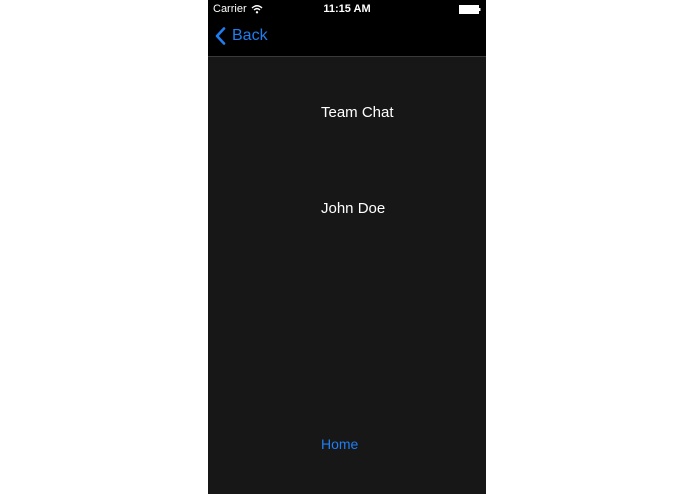 This screenshot has height=494, width=695. Describe the element at coordinates (347, 38) in the screenshot. I see `navigation-bar: Back` at that location.